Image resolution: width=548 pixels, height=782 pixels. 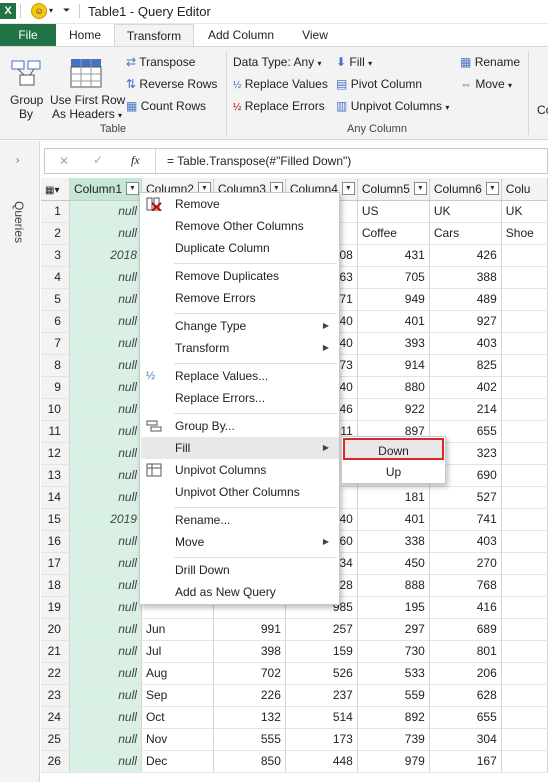 What do you see at coordinates (393, 673) in the screenshot?
I see `table-cell: 533` at bounding box center [393, 673].